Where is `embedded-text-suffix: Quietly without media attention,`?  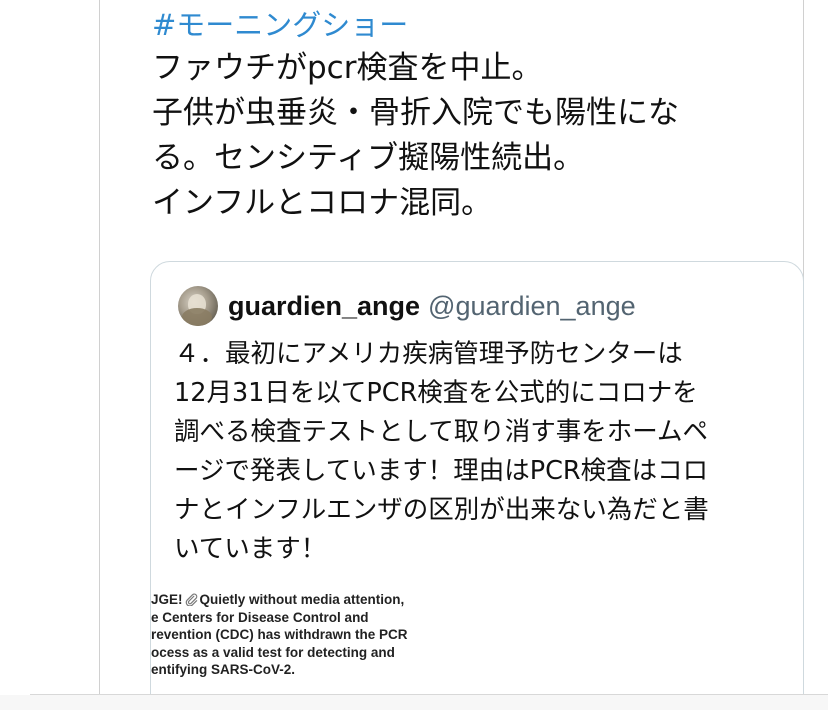 embedded-text-suffix: Quietly without media attention, is located at coordinates (302, 599).